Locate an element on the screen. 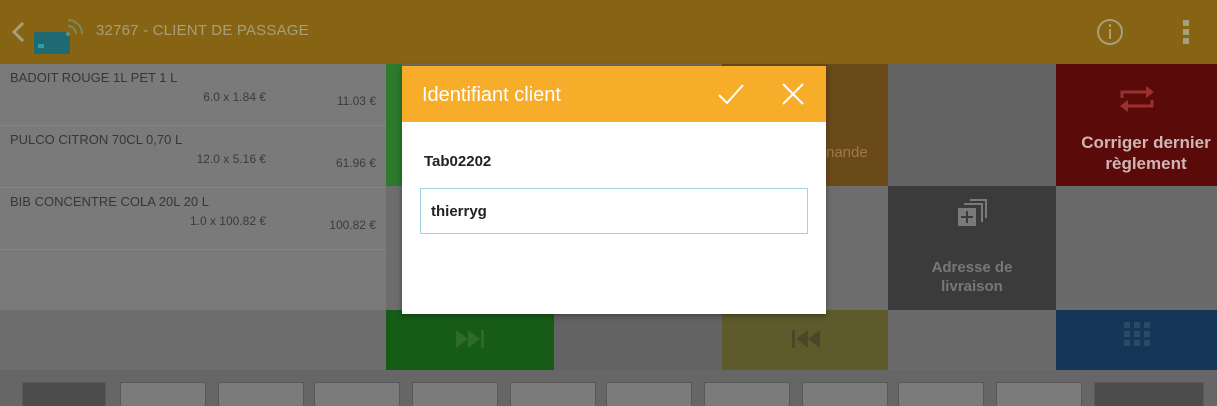  tile-rewind is located at coordinates (805, 340).